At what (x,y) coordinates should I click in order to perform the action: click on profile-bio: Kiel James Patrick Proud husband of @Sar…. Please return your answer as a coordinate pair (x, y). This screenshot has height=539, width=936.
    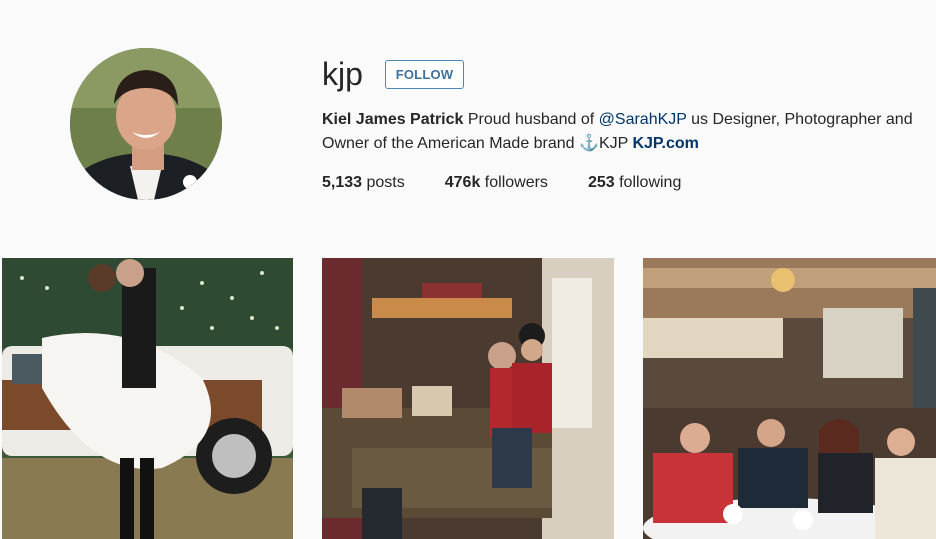
    Looking at the image, I should click on (627, 132).